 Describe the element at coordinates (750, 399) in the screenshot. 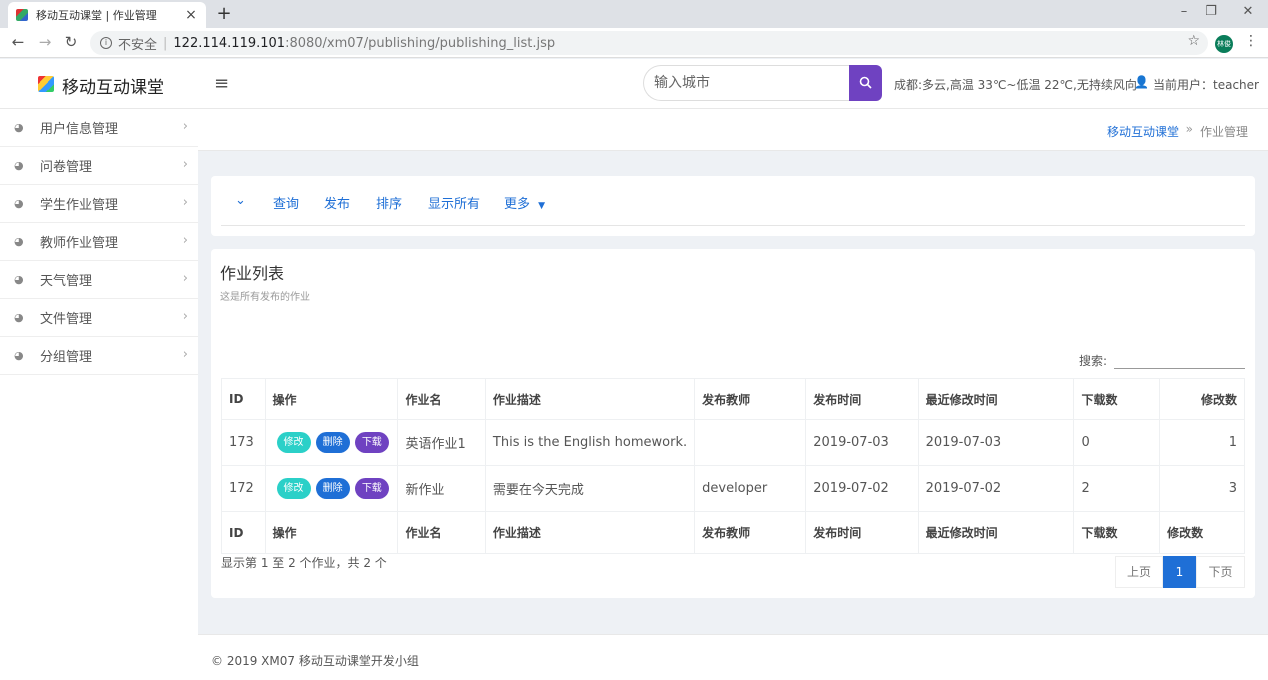

I see `col-header-teacher: 发布教师` at that location.